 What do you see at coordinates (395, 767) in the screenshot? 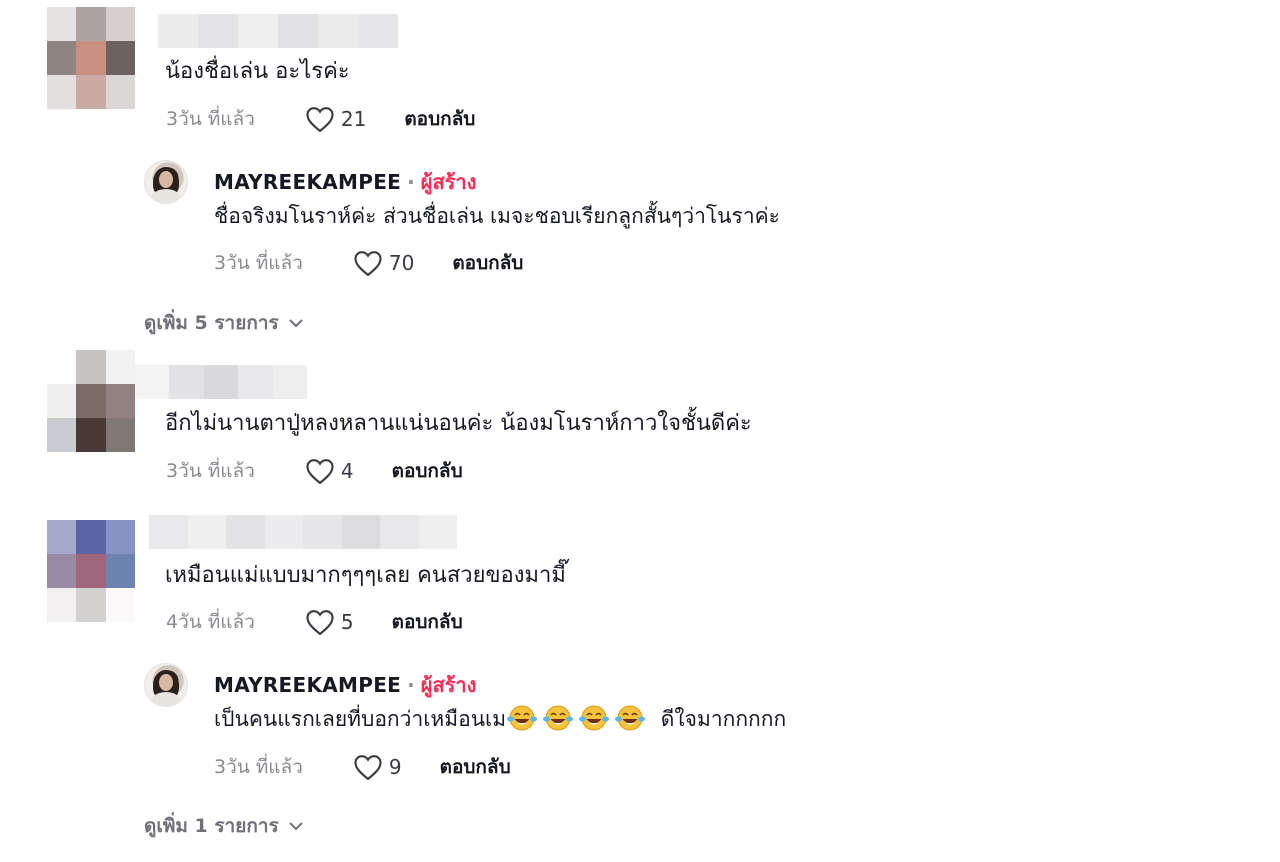
I see `like-count: 9` at bounding box center [395, 767].